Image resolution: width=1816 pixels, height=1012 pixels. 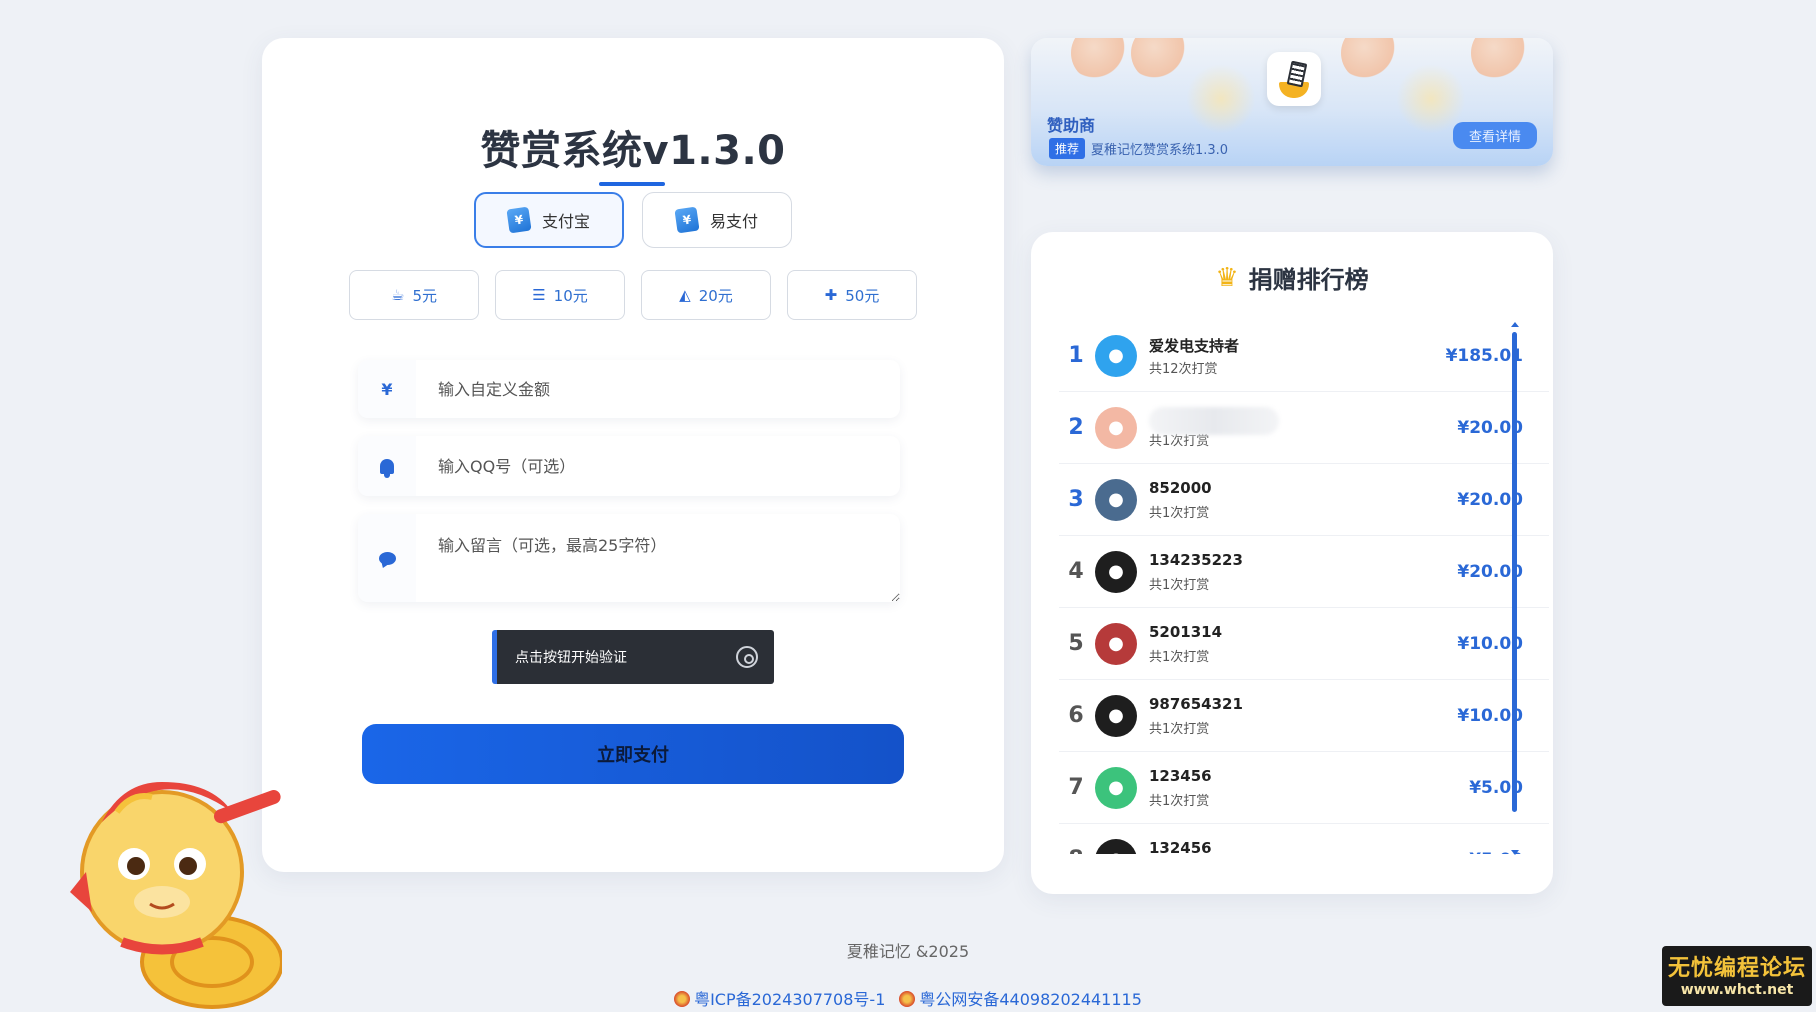 I want to click on pay-now-button: 立即支付, so click(x=633, y=754).